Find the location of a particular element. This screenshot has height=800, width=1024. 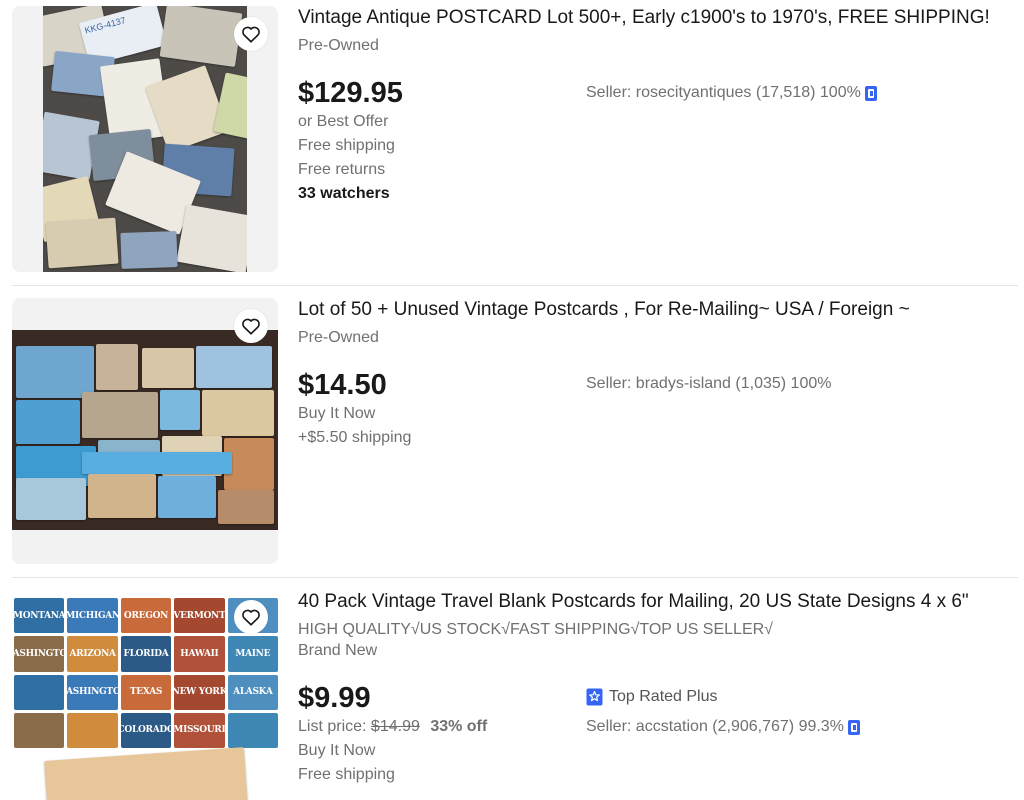

state-postcard: MONTANA is located at coordinates (39, 616).